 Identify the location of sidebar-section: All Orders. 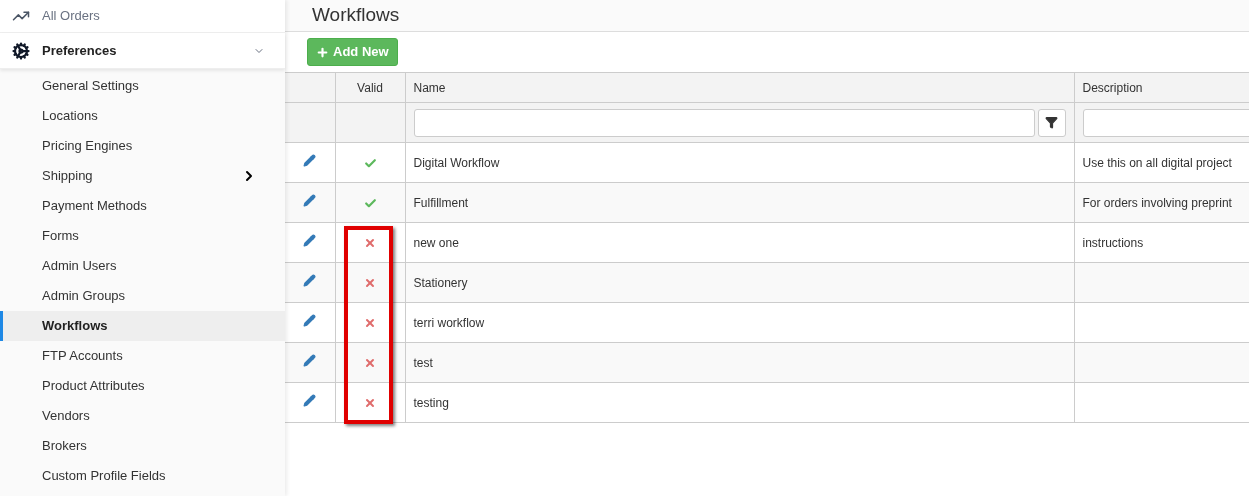
(142, 16).